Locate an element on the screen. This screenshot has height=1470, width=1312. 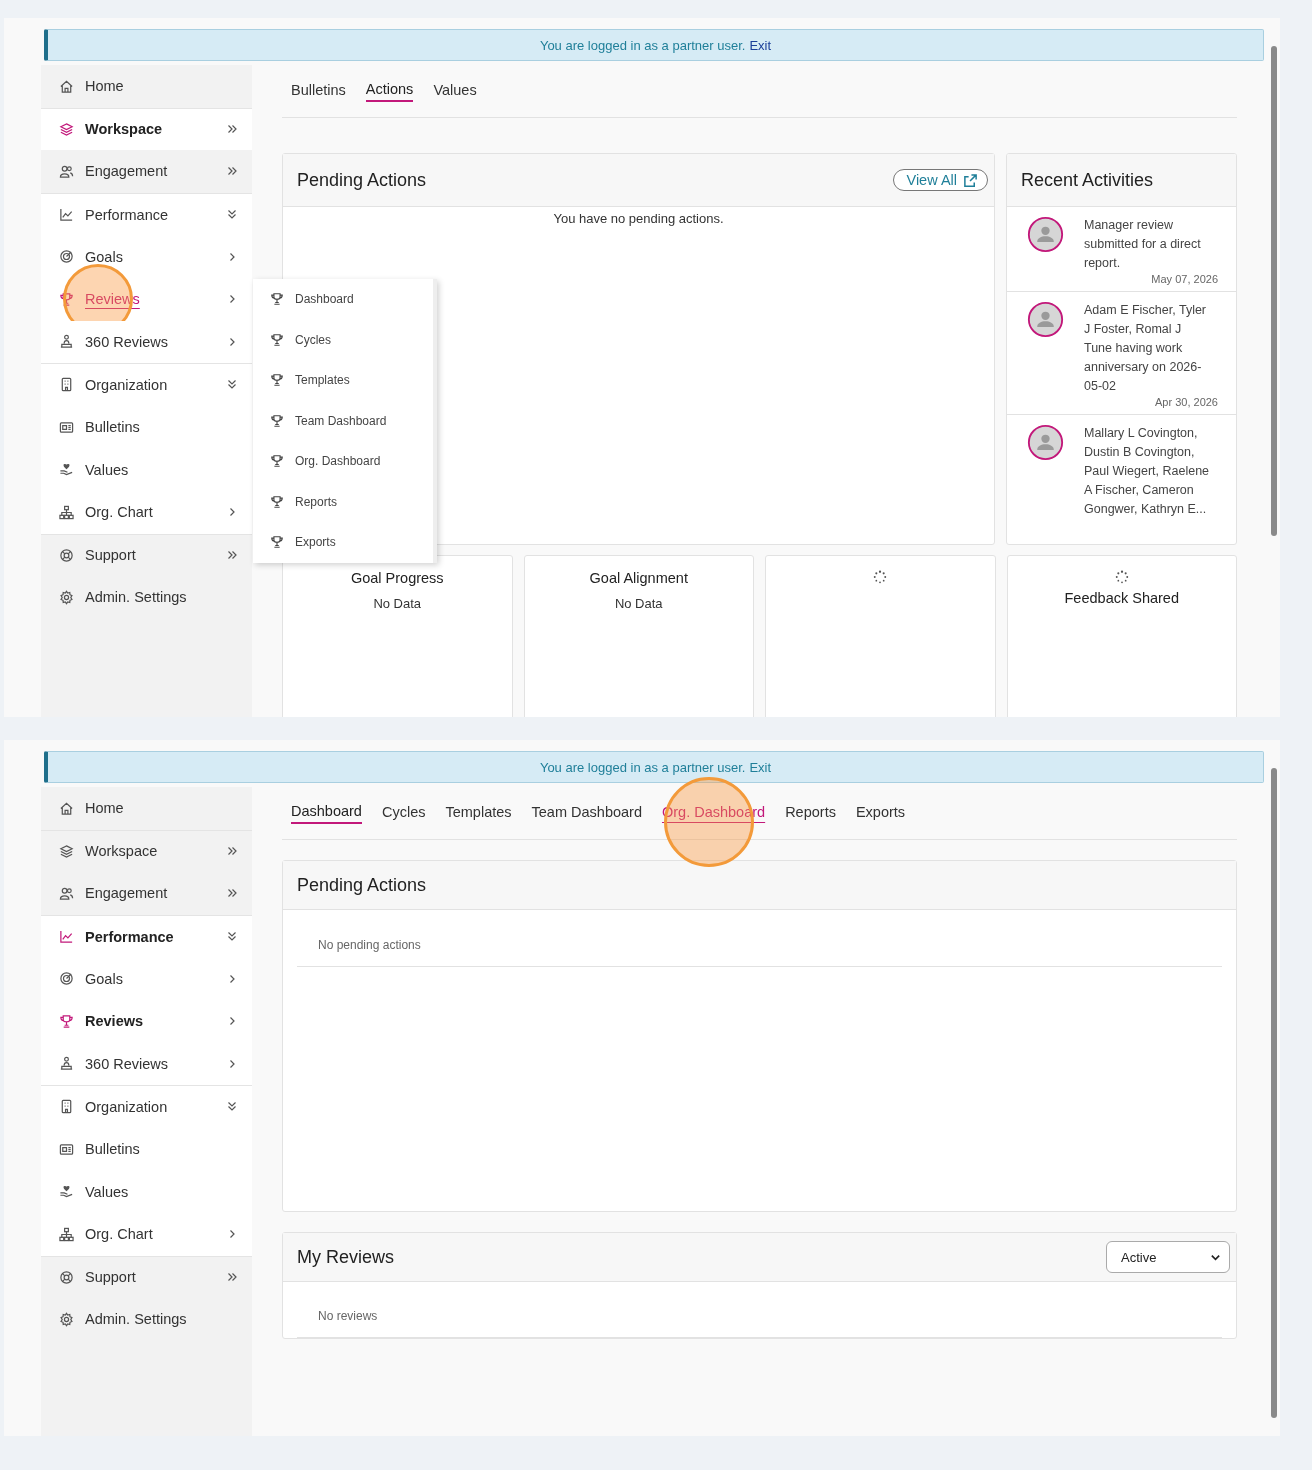
card-title: Recent Activities is located at coordinates (1087, 180).